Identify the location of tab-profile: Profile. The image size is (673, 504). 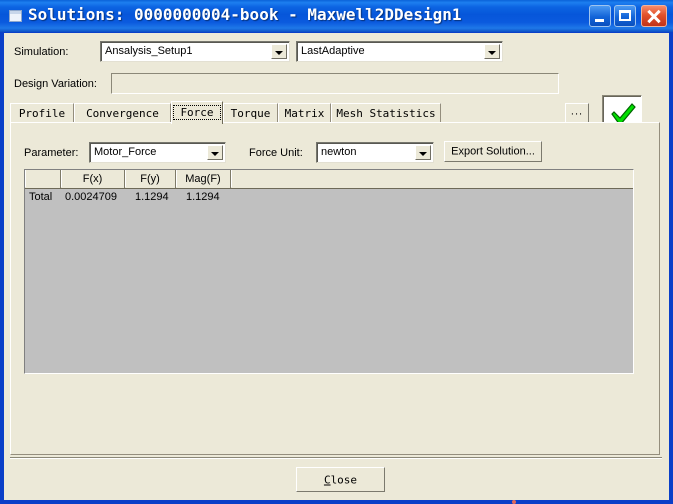
(42, 113).